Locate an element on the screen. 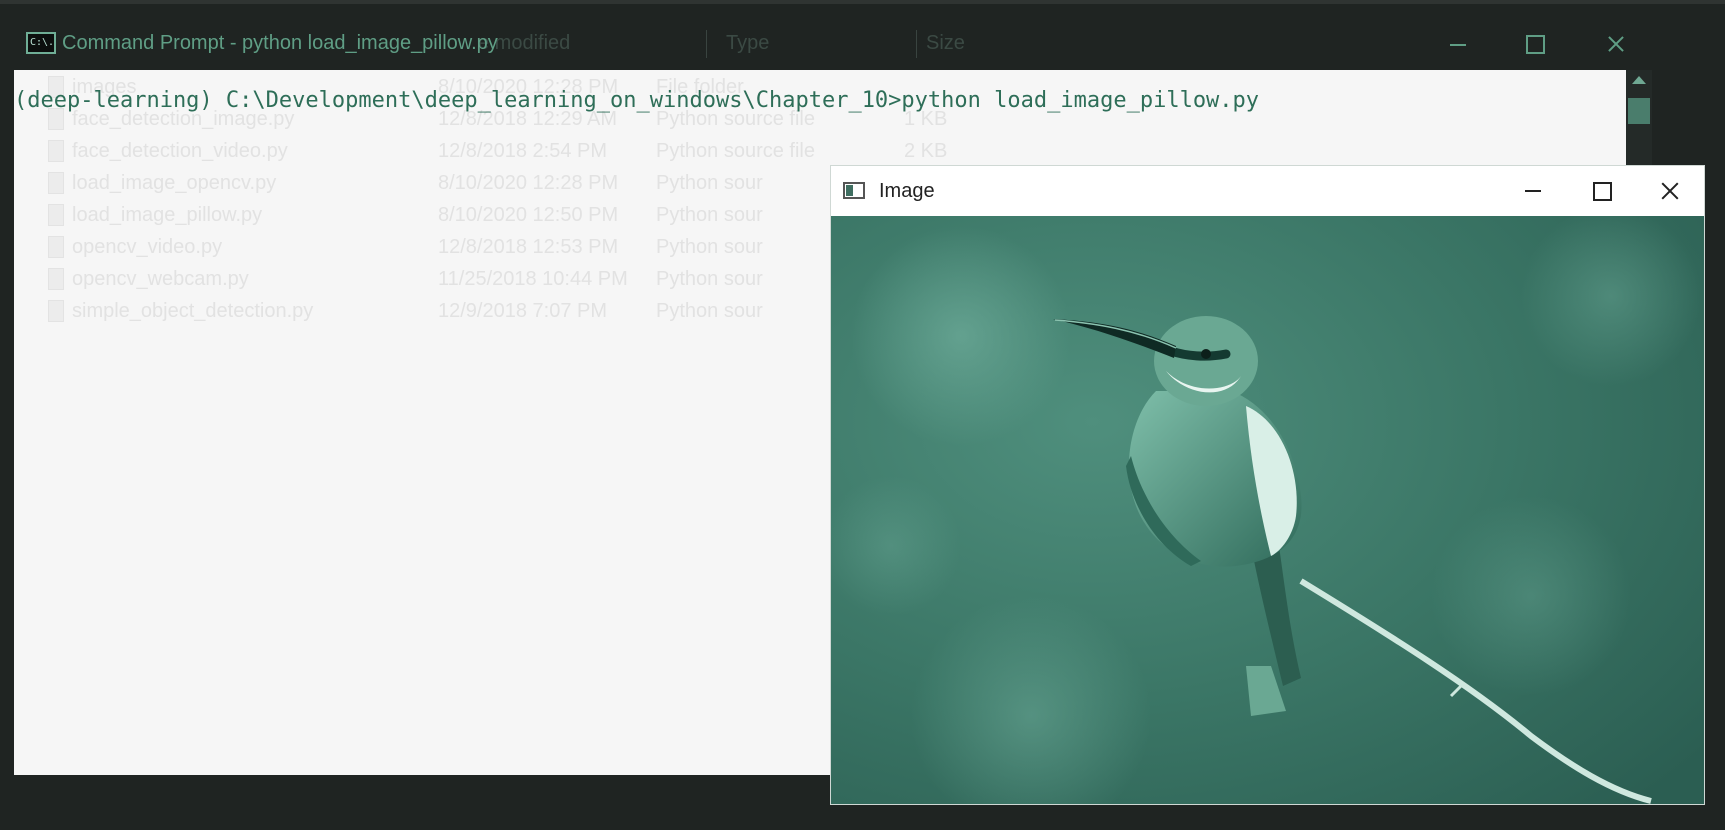  image-window-title: Image is located at coordinates (907, 191).